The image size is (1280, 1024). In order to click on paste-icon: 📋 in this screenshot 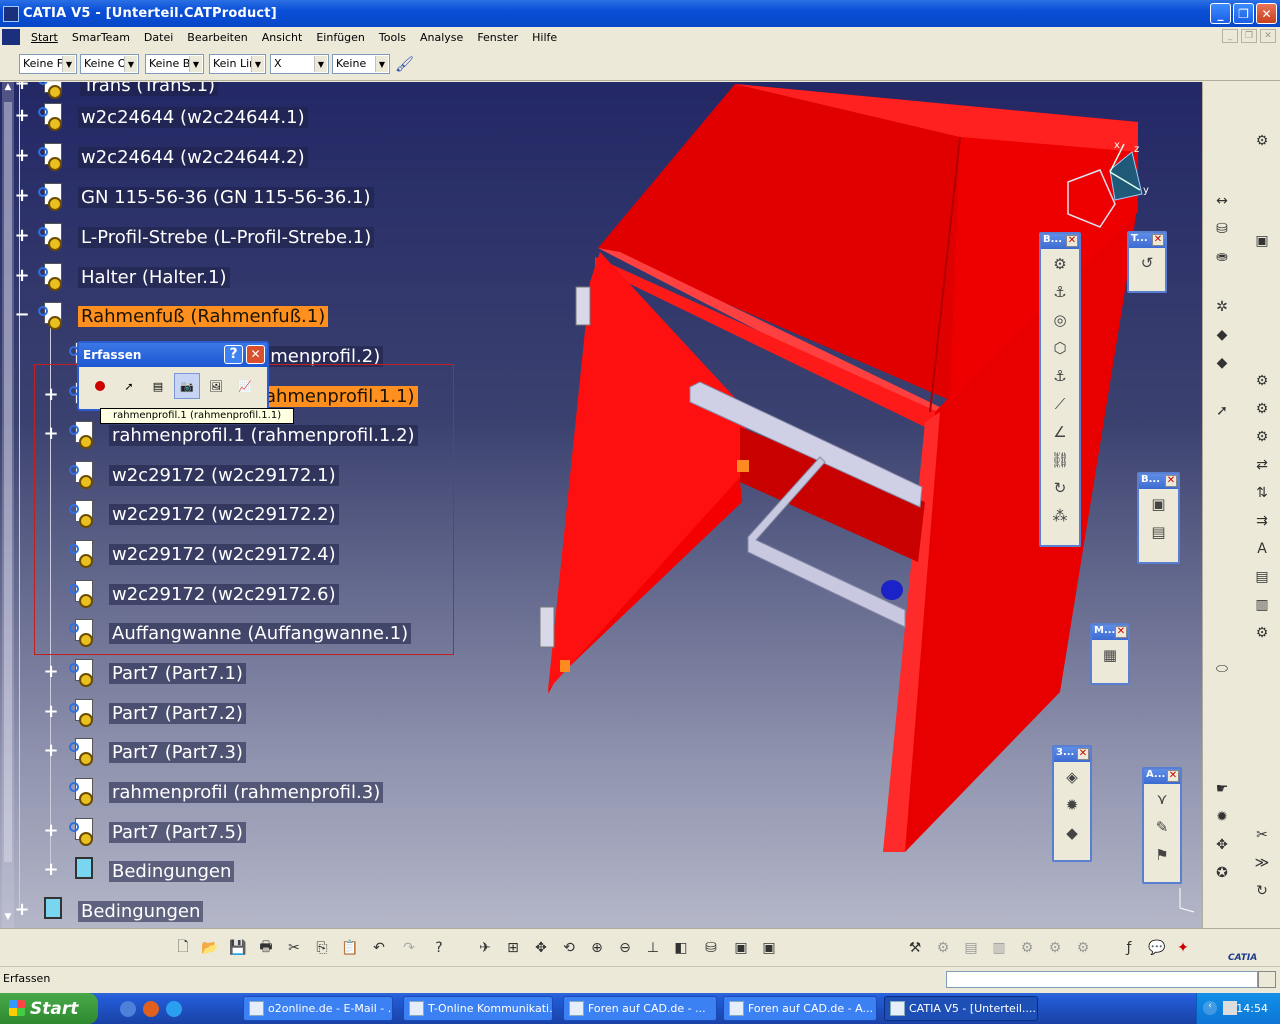, I will do `click(350, 948)`.